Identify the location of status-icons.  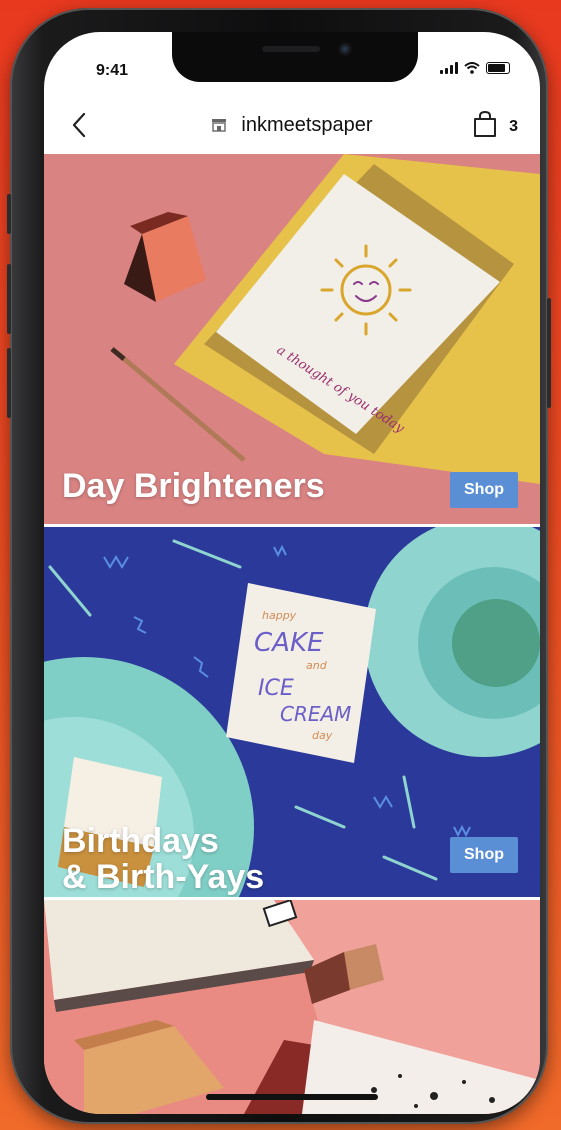
(475, 68).